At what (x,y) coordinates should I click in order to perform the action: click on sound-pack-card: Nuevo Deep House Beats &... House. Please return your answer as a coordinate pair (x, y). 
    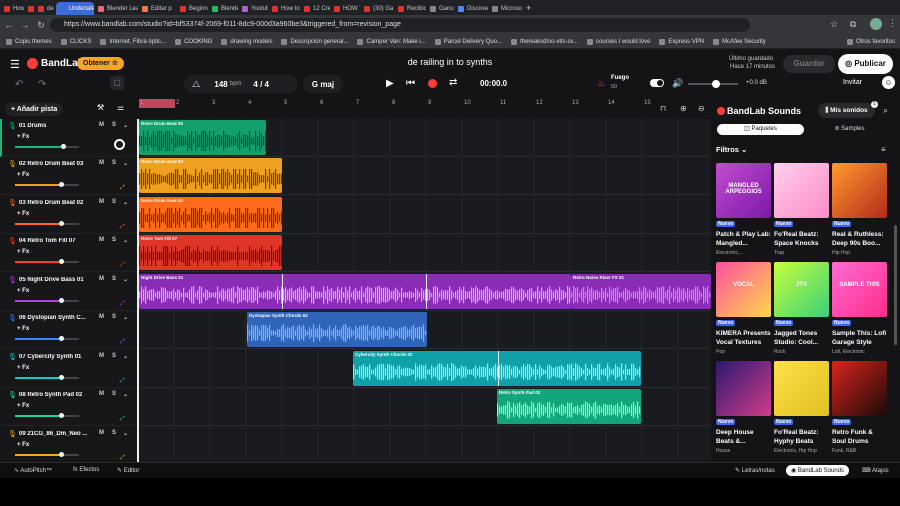
    Looking at the image, I should click on (743, 407).